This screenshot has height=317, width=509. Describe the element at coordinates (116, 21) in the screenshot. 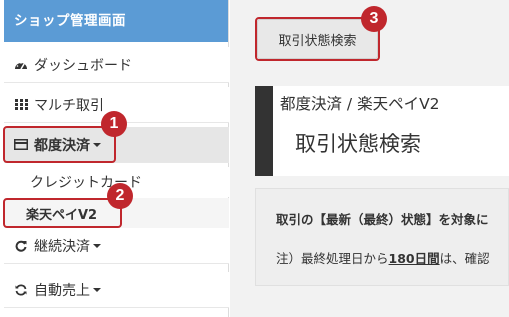

I see `sidebar-title: ショップ管理画面` at that location.